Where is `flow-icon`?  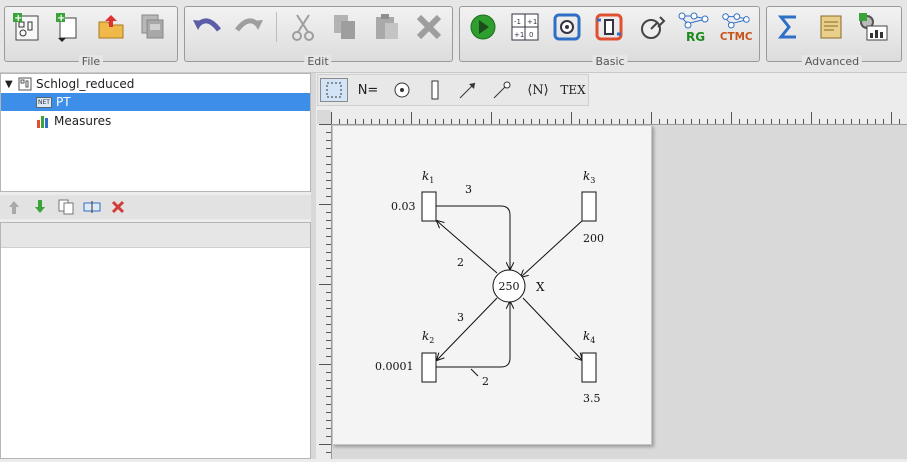
flow-icon is located at coordinates (567, 27).